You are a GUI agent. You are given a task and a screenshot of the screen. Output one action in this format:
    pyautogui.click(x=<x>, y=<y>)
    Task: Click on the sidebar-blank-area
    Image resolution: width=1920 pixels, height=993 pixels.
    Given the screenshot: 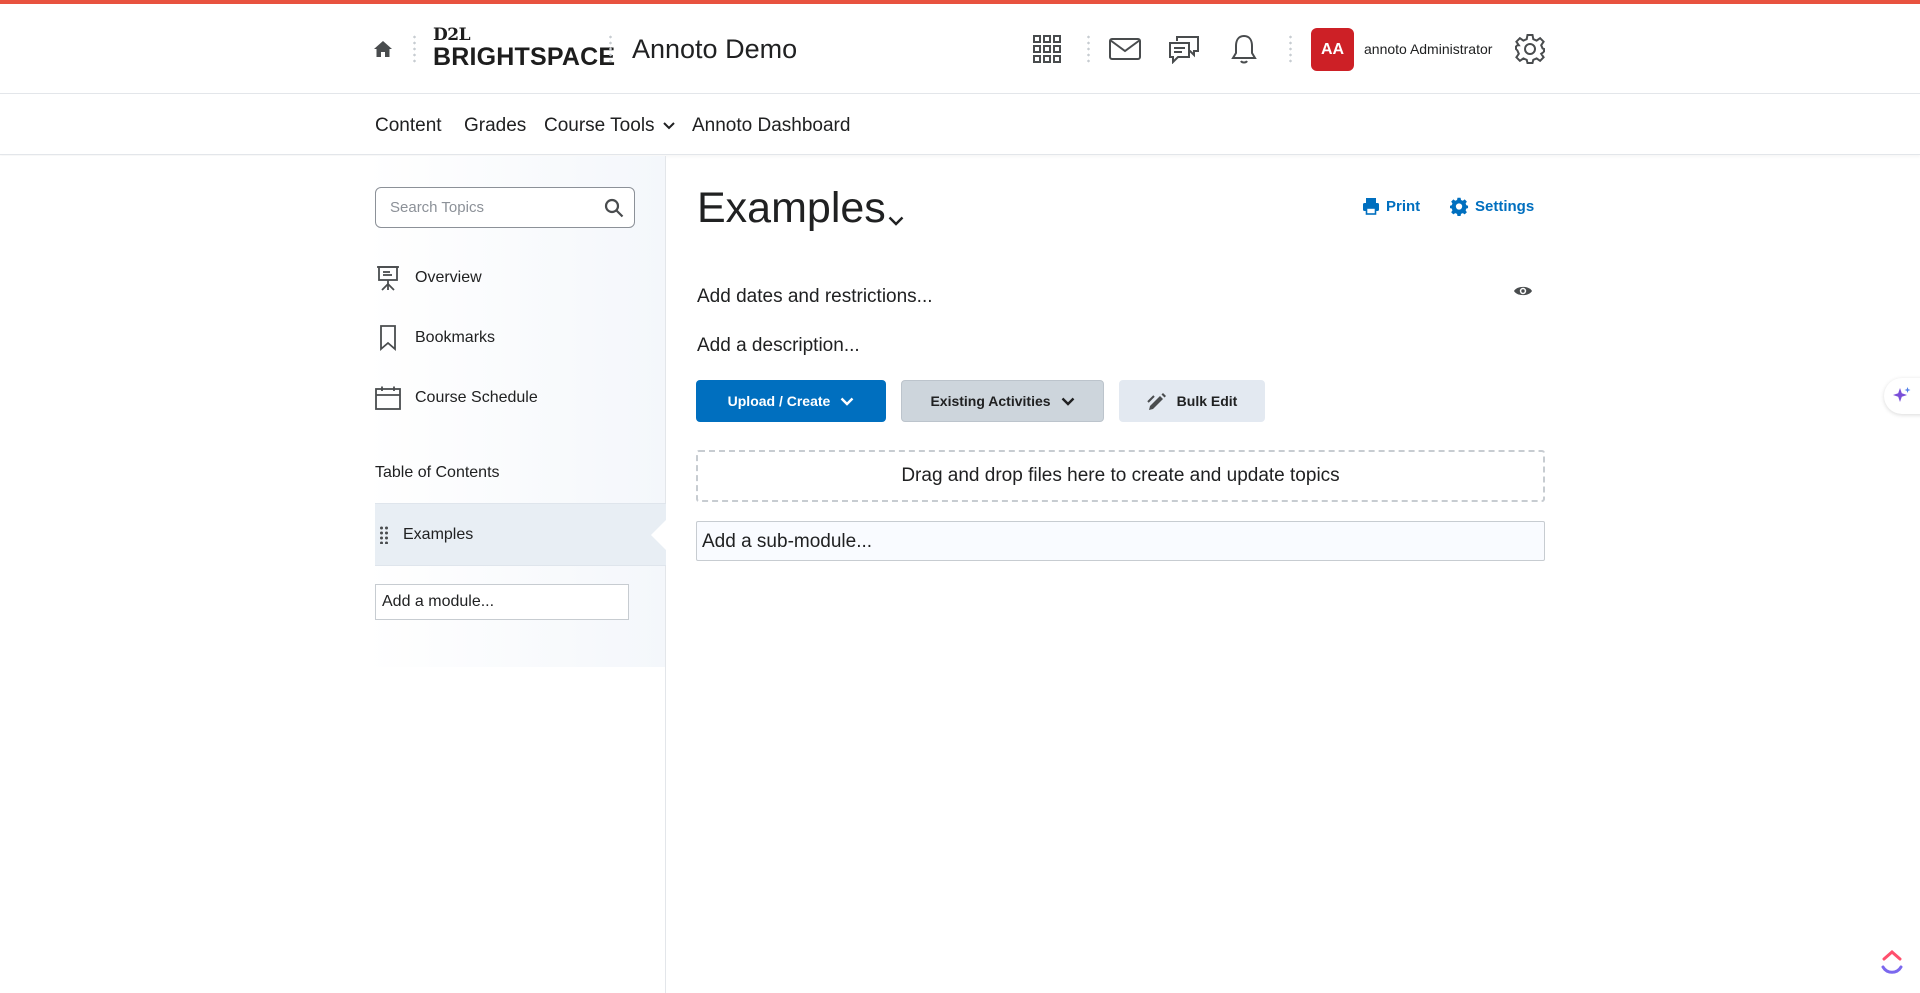 What is the action you would take?
    pyautogui.click(x=333, y=830)
    